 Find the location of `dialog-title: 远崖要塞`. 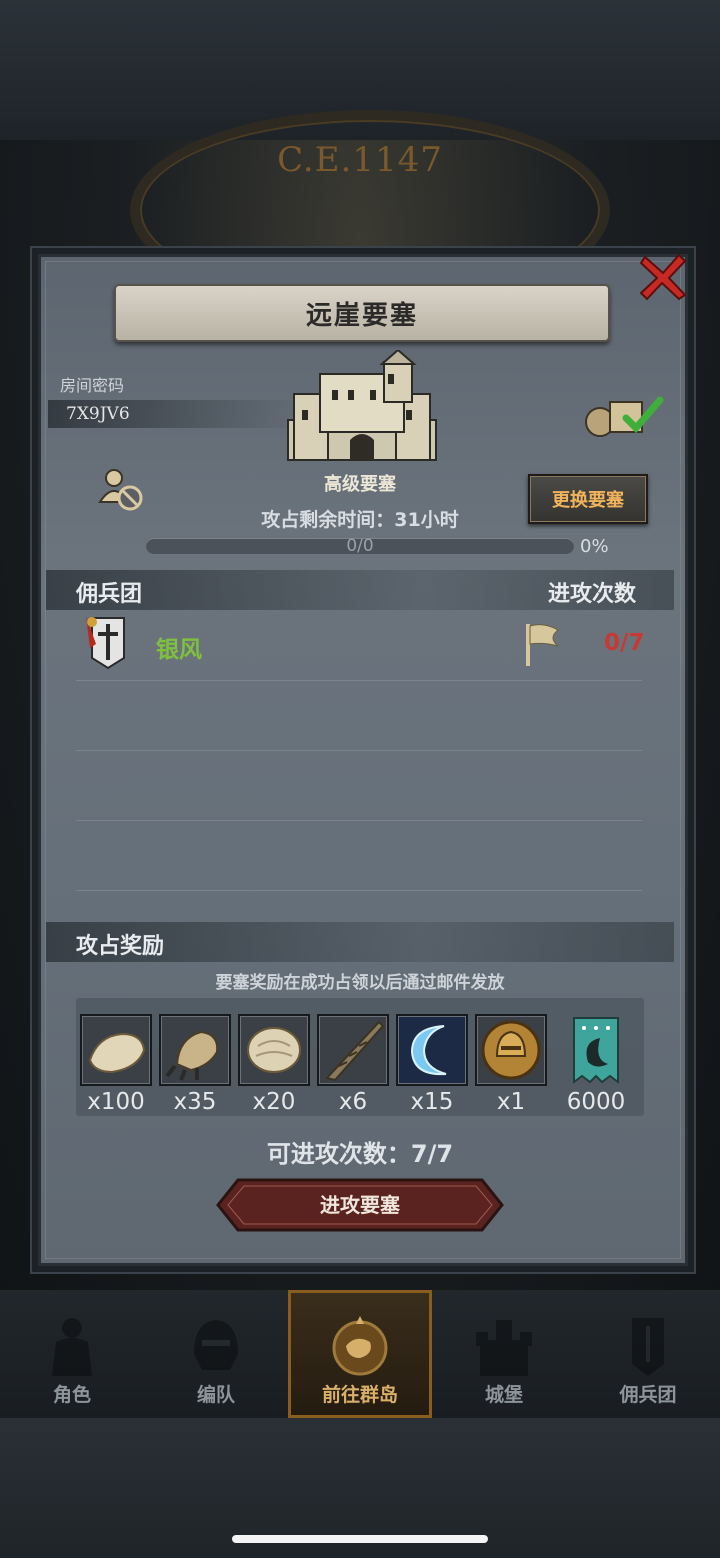

dialog-title: 远崖要塞 is located at coordinates (362, 313).